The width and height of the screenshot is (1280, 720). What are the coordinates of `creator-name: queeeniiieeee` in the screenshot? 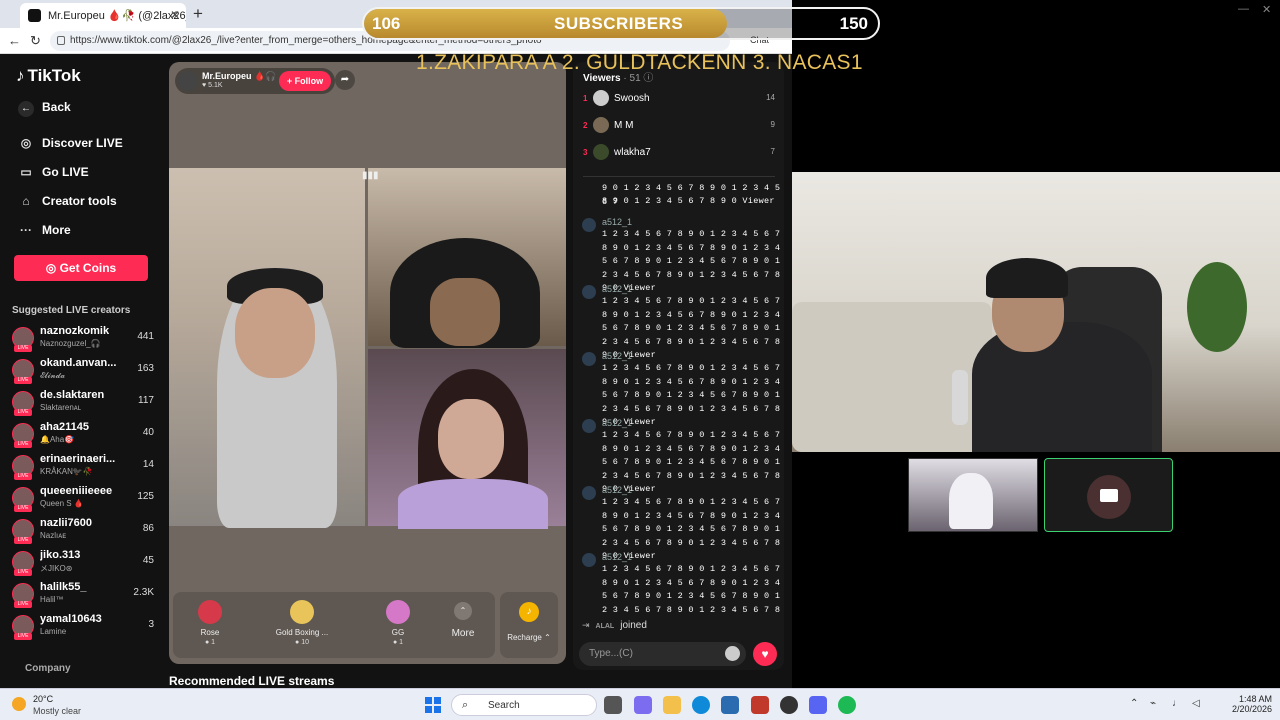 It's located at (76, 491).